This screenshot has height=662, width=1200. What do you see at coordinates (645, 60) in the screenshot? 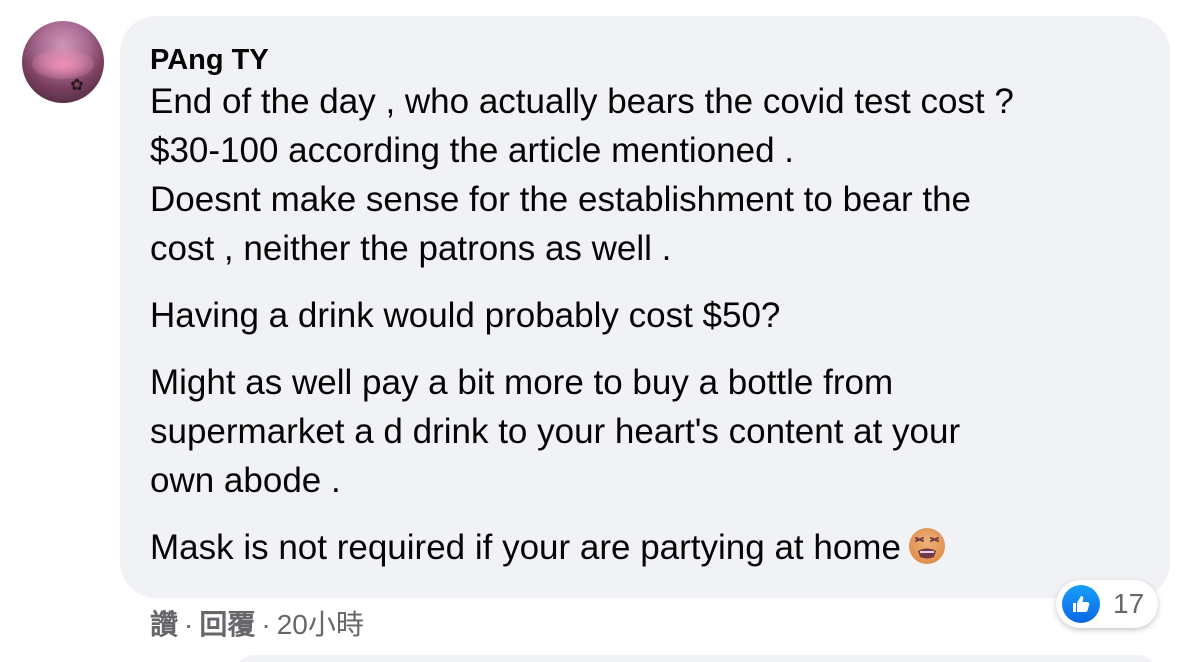
I see `comment-author: PAng TY` at bounding box center [645, 60].